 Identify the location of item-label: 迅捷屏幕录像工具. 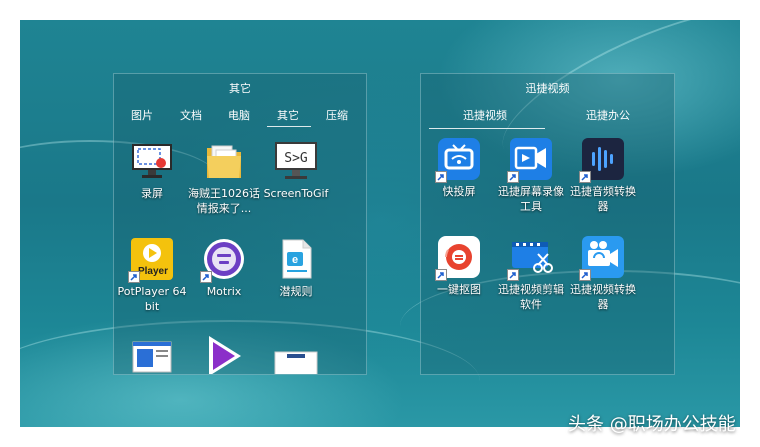
(531, 199).